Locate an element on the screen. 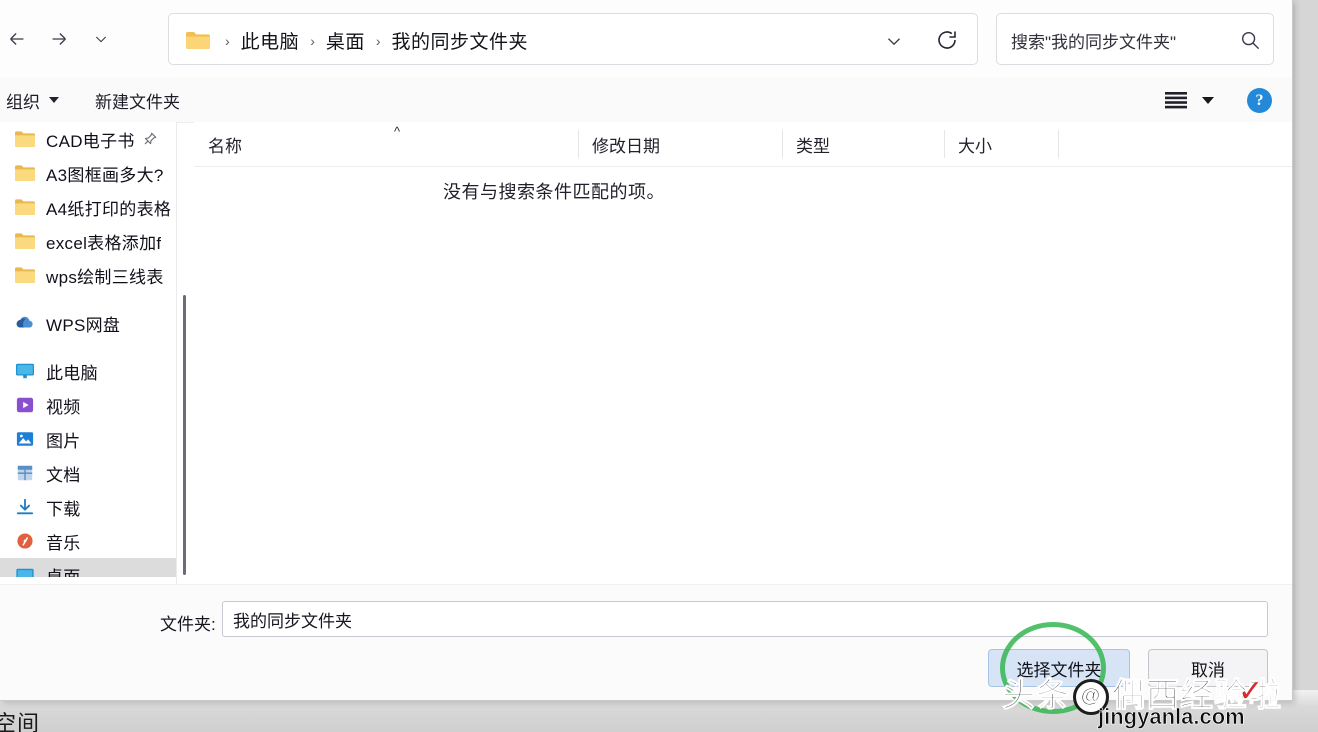  music-icon is located at coordinates (25, 541).